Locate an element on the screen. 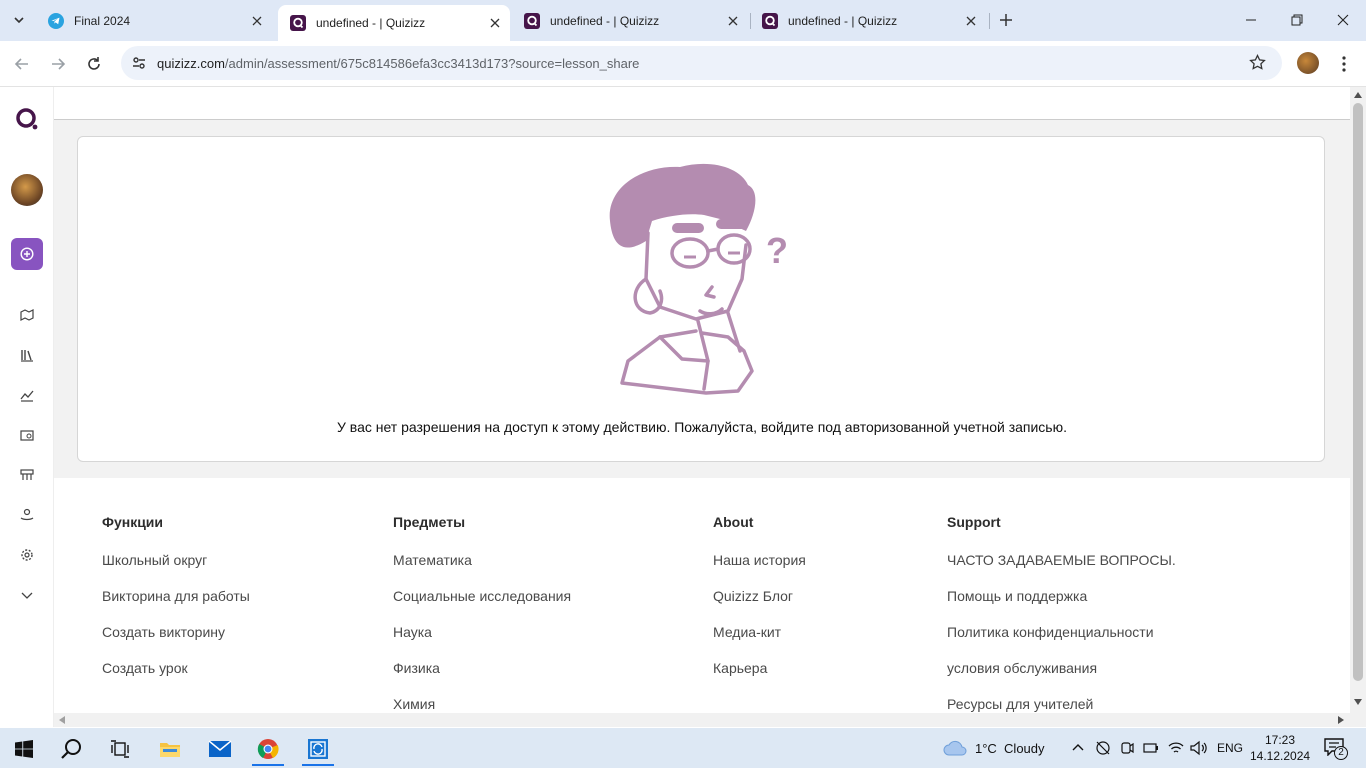 This screenshot has width=1366, height=768. footer-link: Политика конфиденциальности is located at coordinates (1061, 642).